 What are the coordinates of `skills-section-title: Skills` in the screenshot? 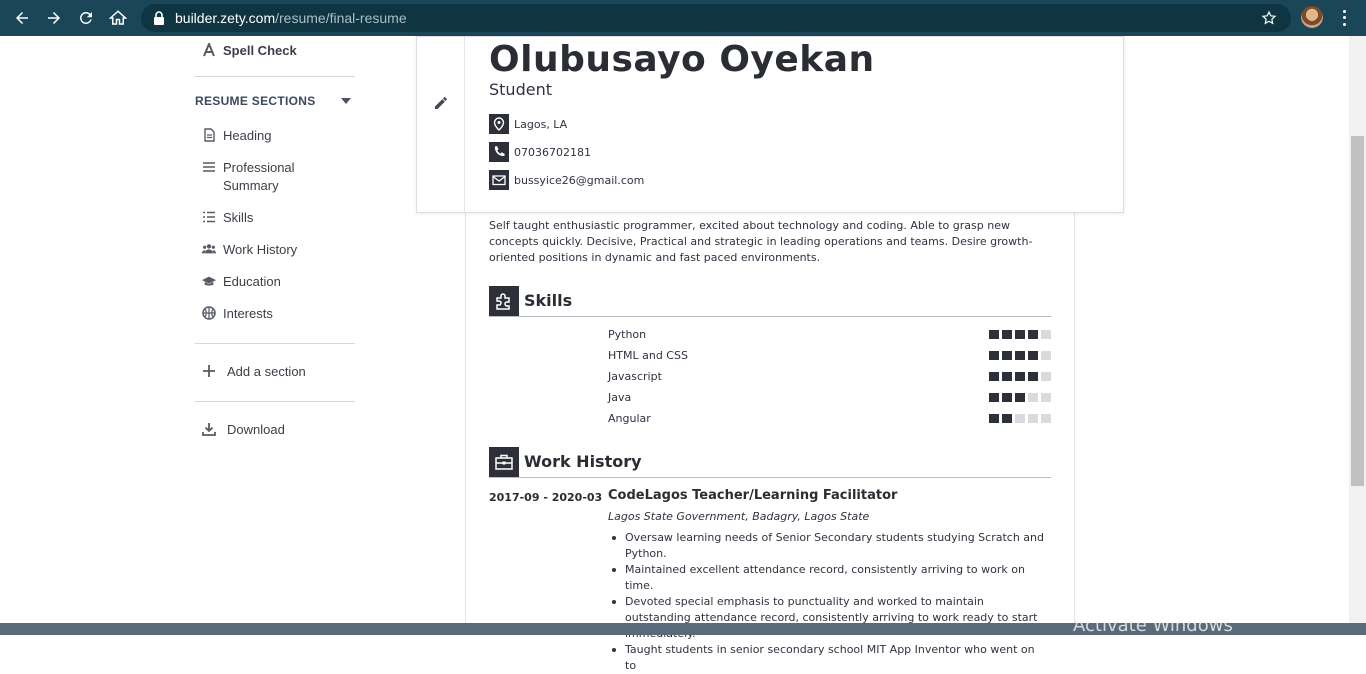 It's located at (548, 300).